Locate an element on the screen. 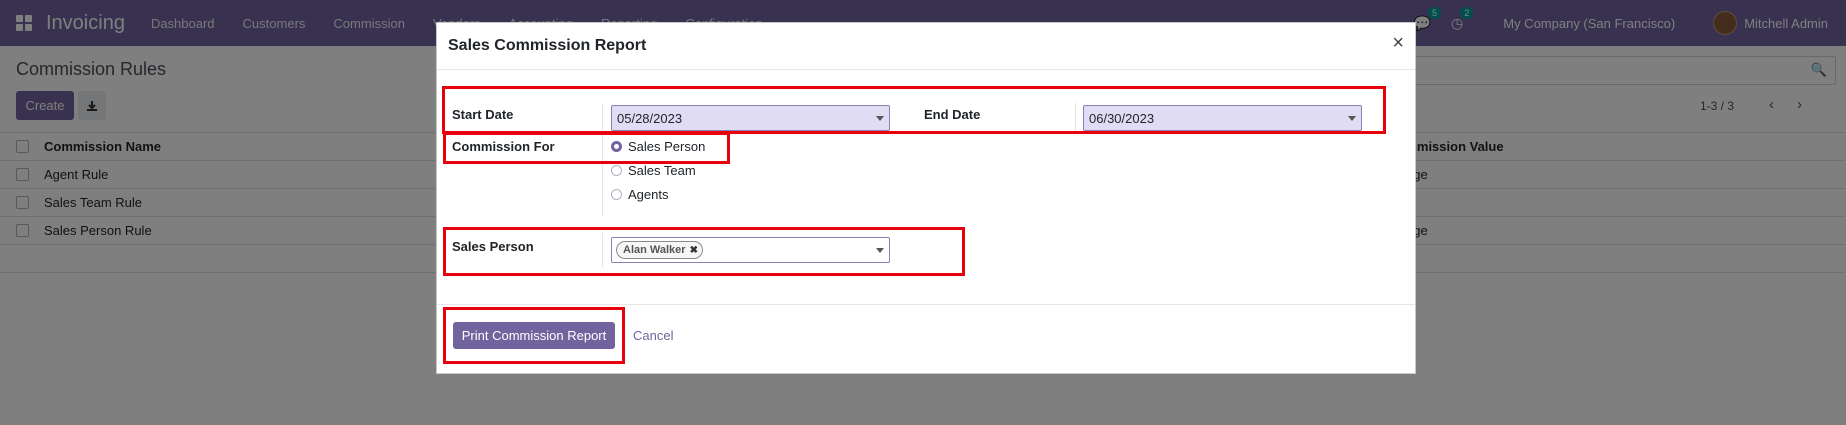 The width and height of the screenshot is (1846, 425). close-icon: × is located at coordinates (1398, 43).